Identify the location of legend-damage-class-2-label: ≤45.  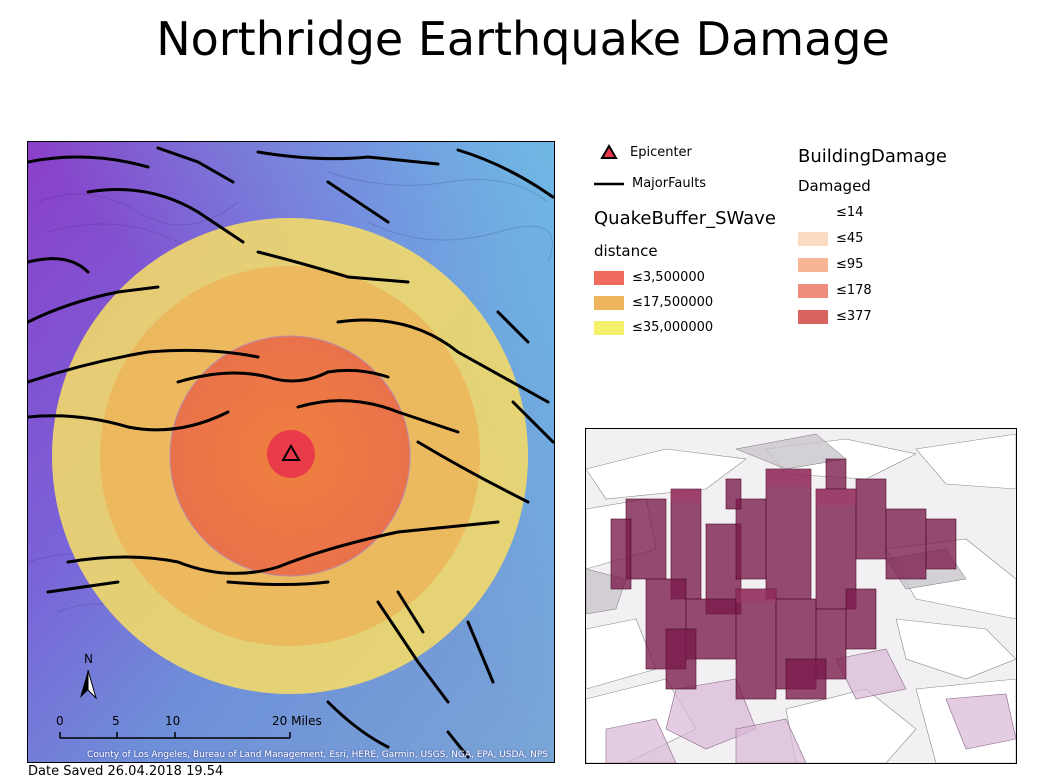
(850, 238).